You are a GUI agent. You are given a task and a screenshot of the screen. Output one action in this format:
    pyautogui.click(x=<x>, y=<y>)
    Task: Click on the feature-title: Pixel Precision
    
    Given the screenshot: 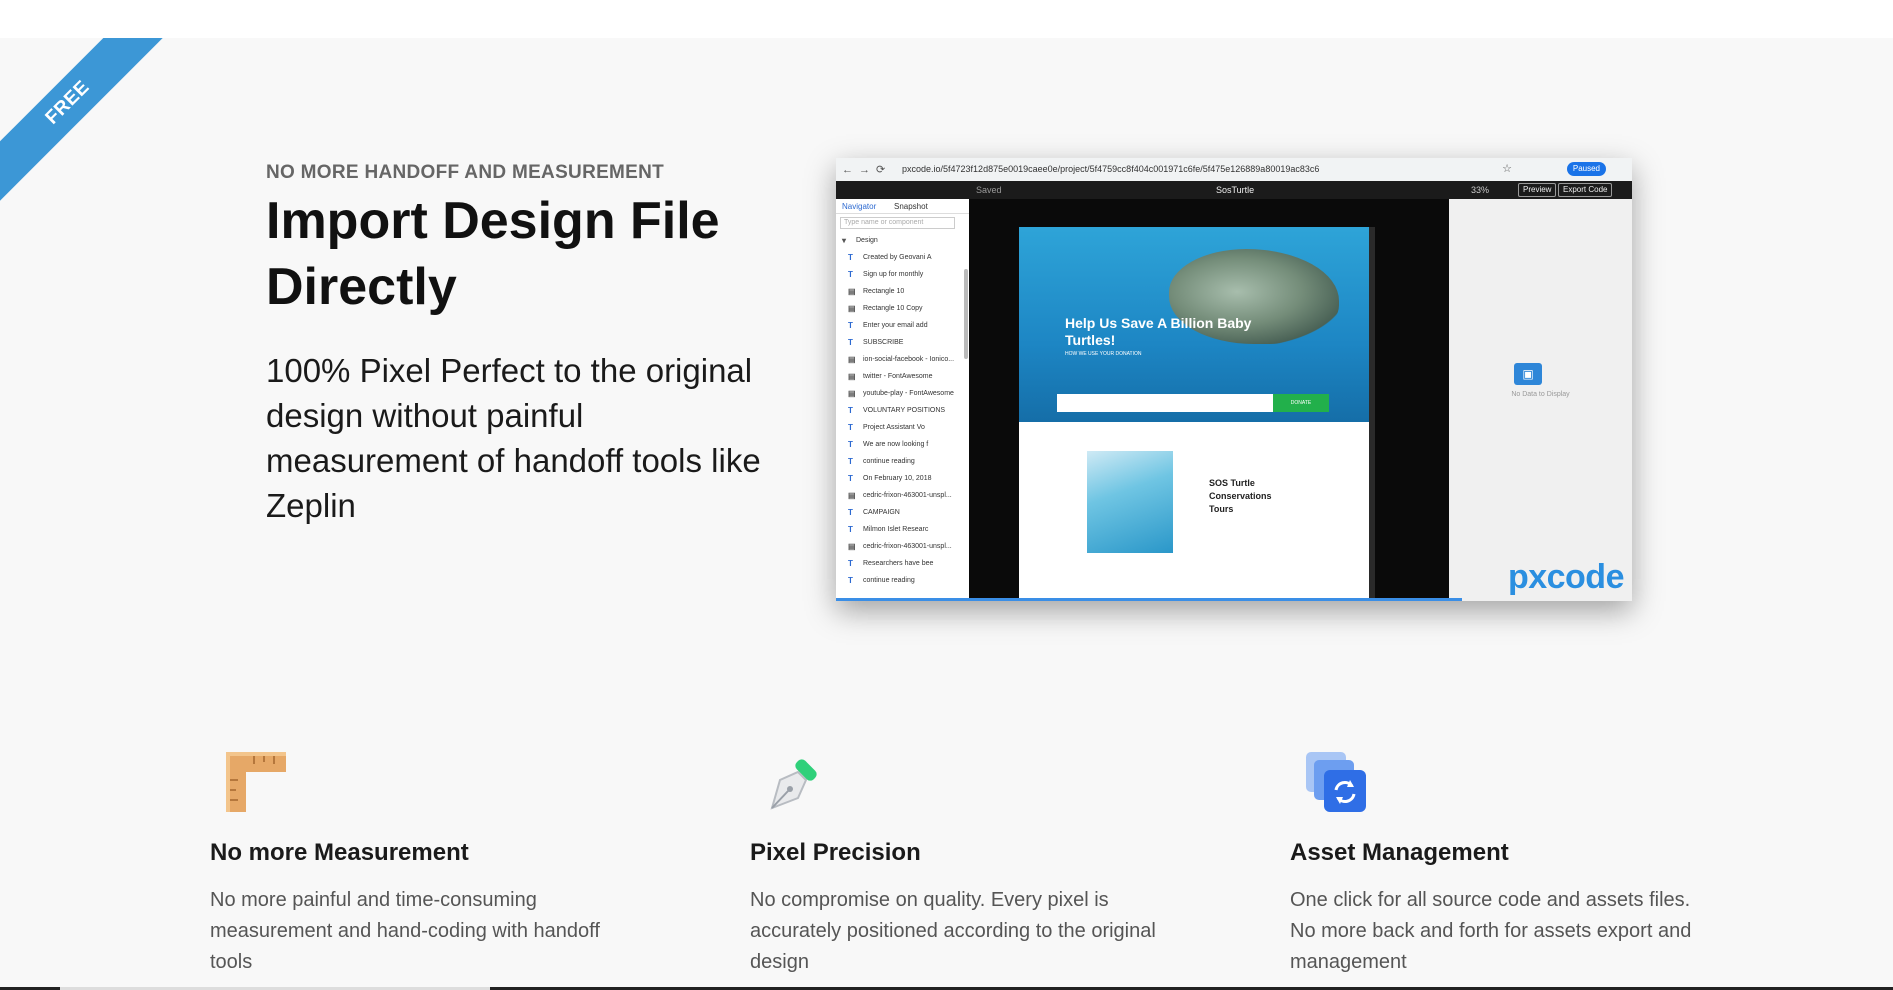 What is the action you would take?
    pyautogui.click(x=835, y=852)
    